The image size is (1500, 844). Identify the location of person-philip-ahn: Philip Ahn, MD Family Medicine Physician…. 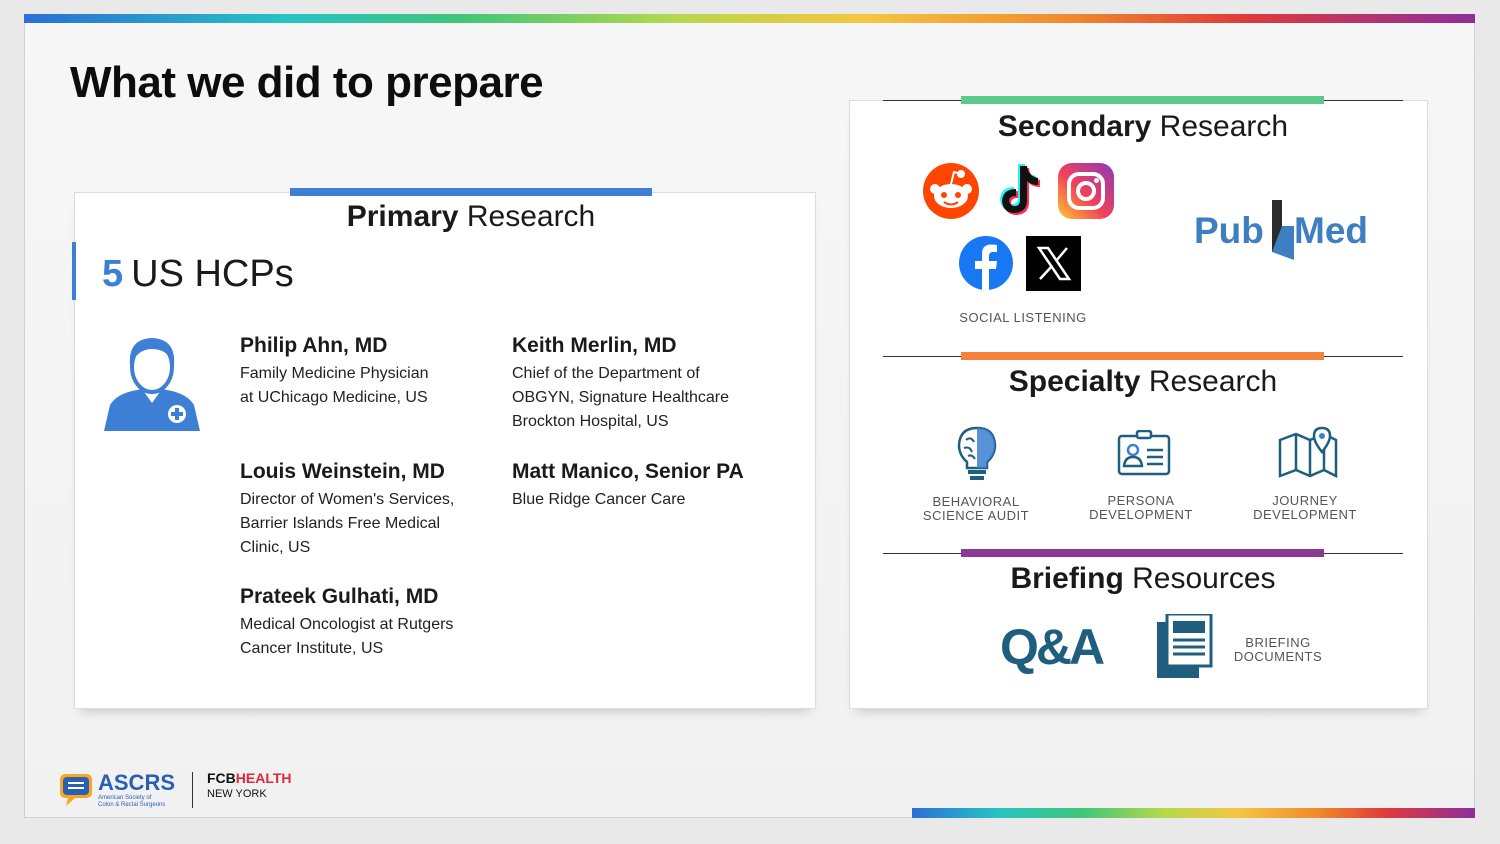
(340, 372).